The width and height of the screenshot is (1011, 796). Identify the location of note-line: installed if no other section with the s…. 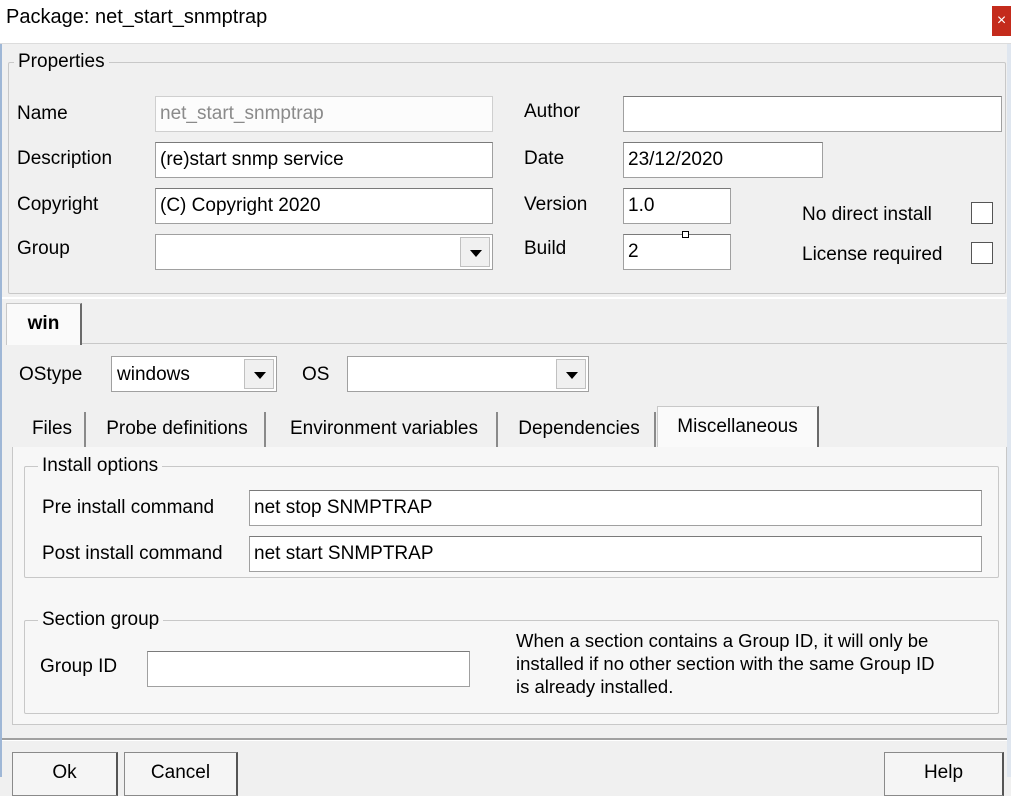
(725, 663).